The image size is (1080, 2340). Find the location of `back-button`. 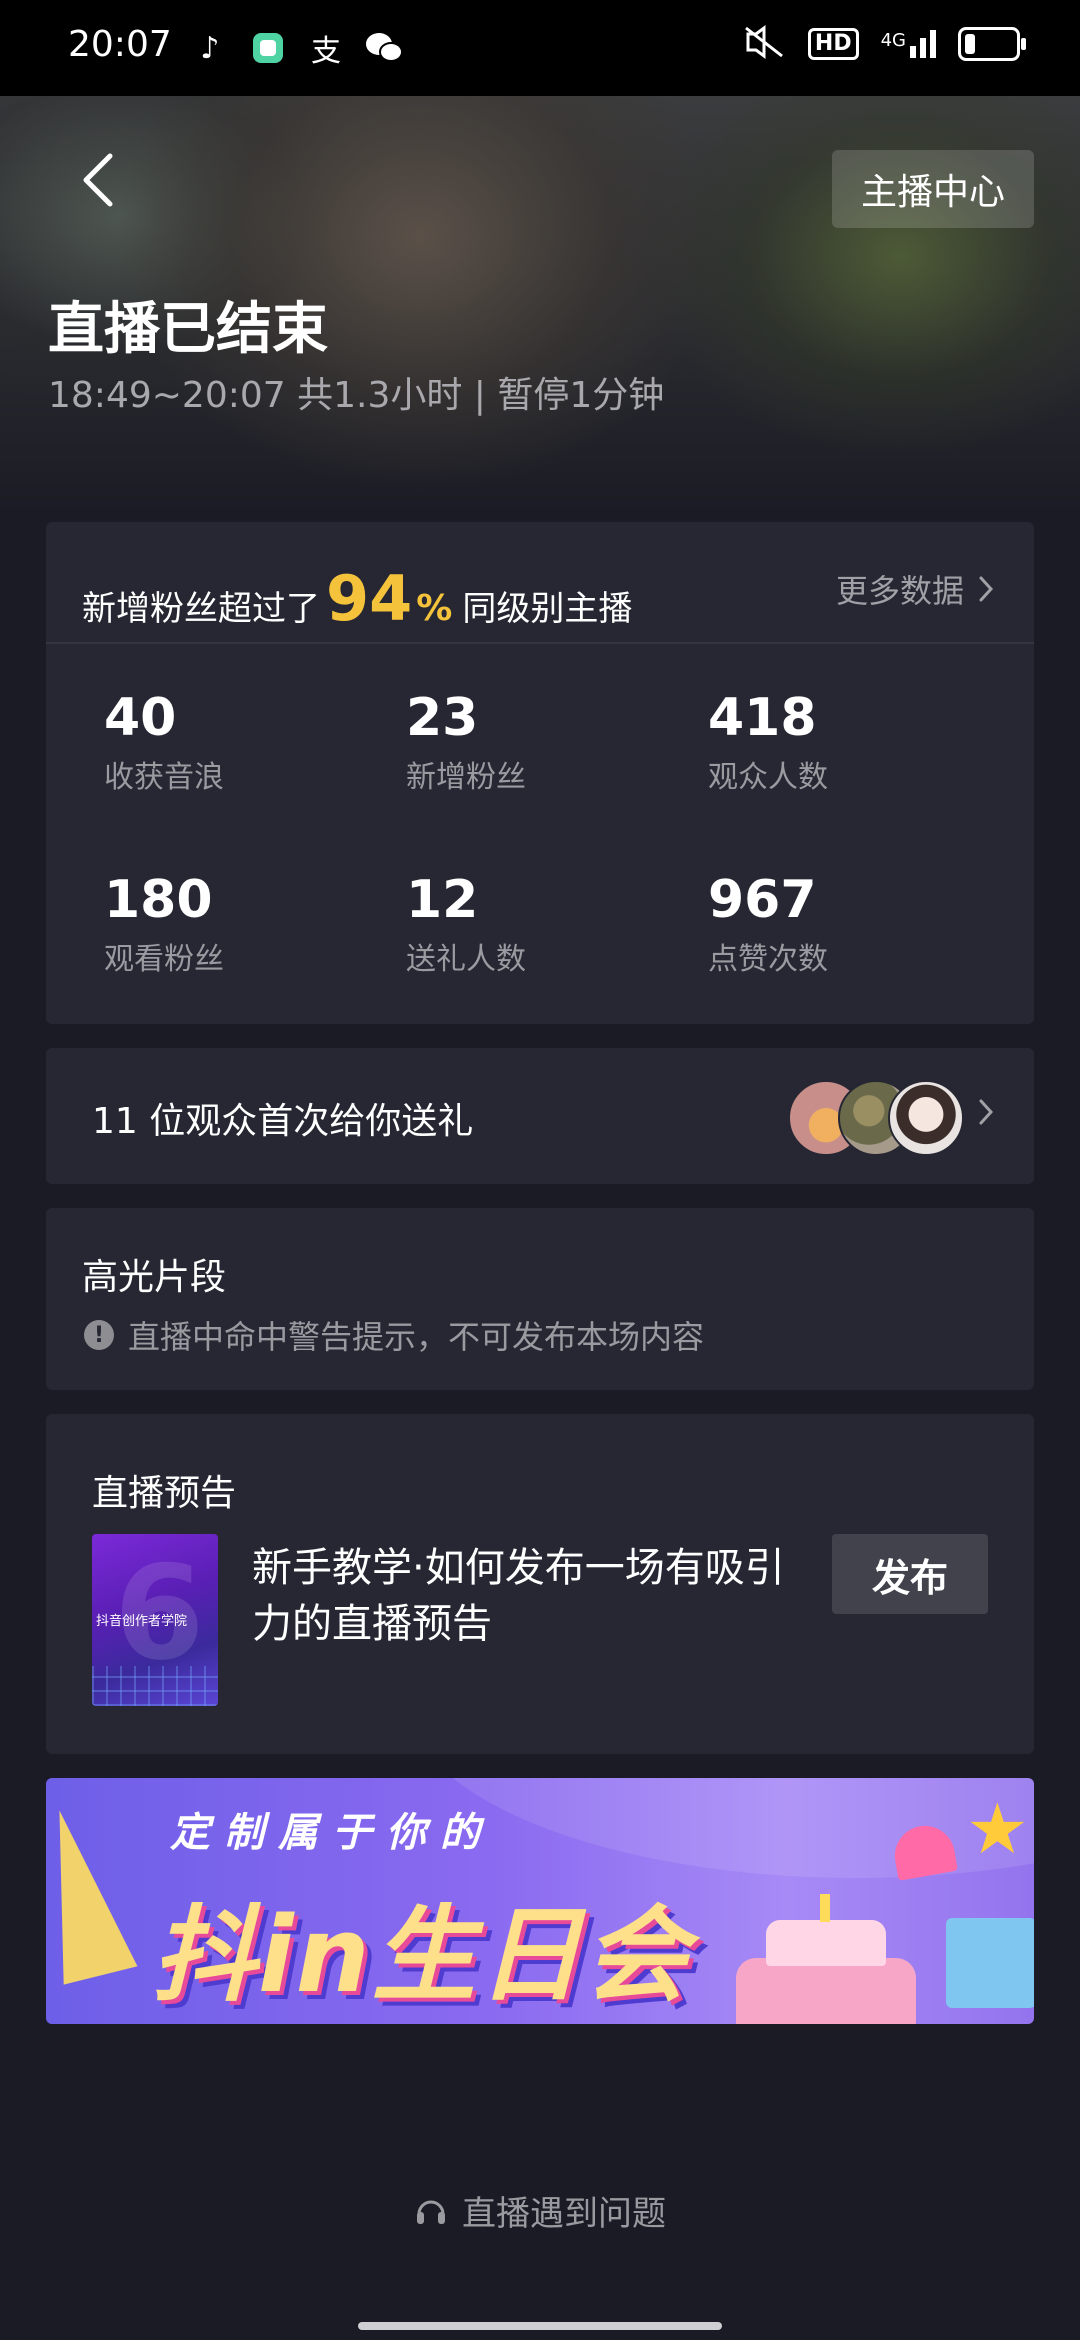

back-button is located at coordinates (98, 180).